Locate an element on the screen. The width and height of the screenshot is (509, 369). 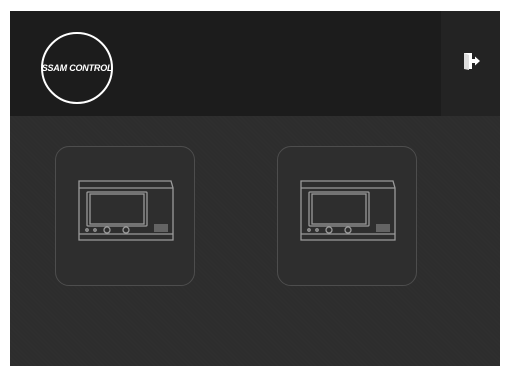
exit-button is located at coordinates (470, 63).